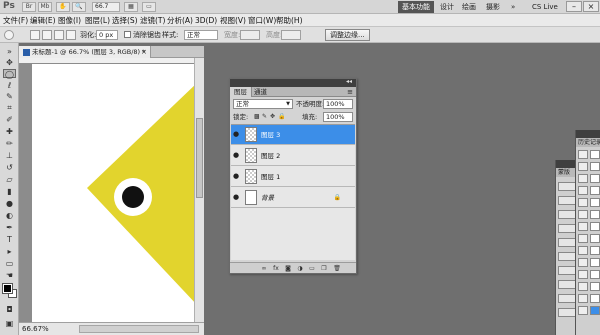 Image resolution: width=600 pixels, height=335 pixels. Describe the element at coordinates (469, 7) in the screenshot. I see `workspace-painting: 绘画` at that location.